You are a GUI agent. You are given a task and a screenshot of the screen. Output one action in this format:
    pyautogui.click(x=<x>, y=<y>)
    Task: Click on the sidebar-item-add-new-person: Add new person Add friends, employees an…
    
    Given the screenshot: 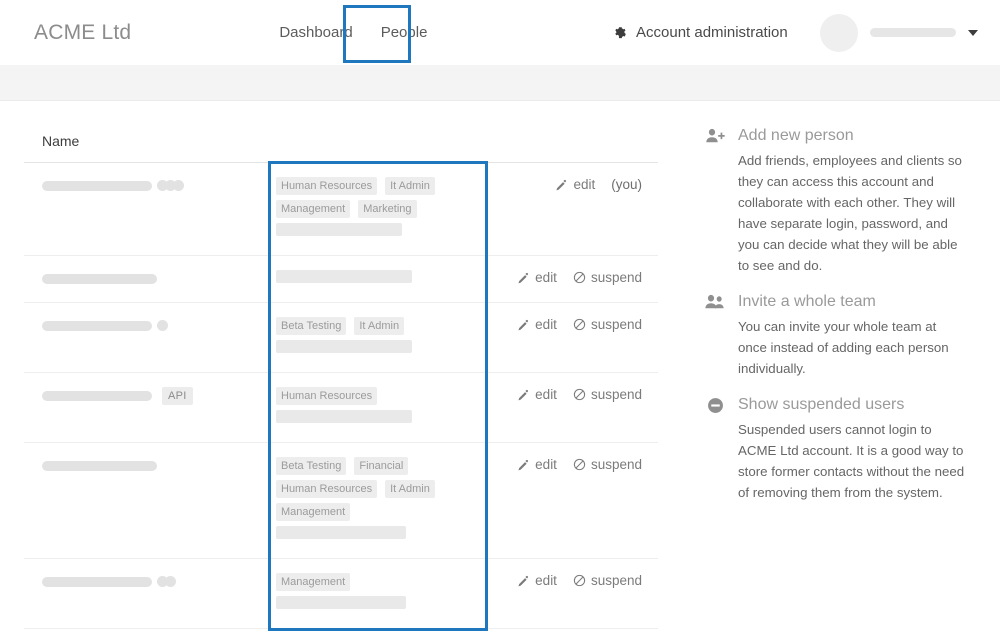 What is the action you would take?
    pyautogui.click(x=852, y=201)
    